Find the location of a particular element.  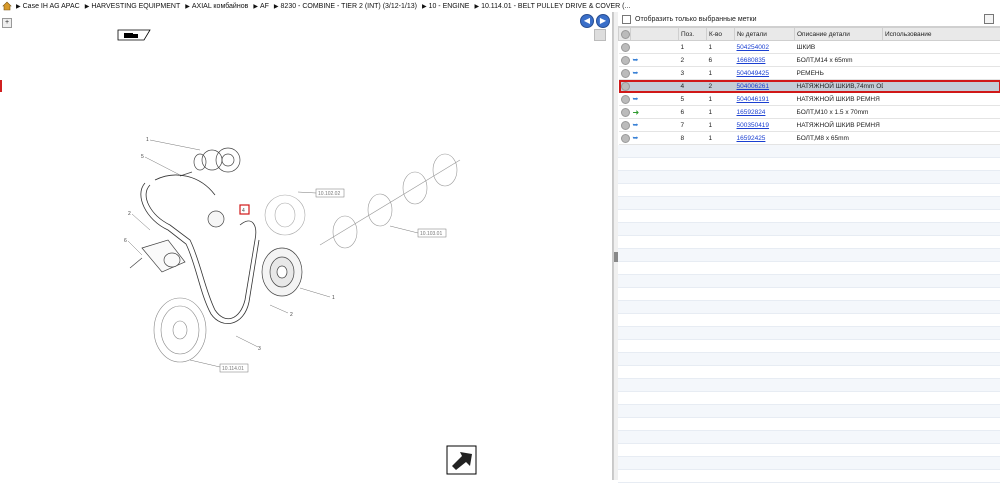

column-header: Использование is located at coordinates (941, 34).